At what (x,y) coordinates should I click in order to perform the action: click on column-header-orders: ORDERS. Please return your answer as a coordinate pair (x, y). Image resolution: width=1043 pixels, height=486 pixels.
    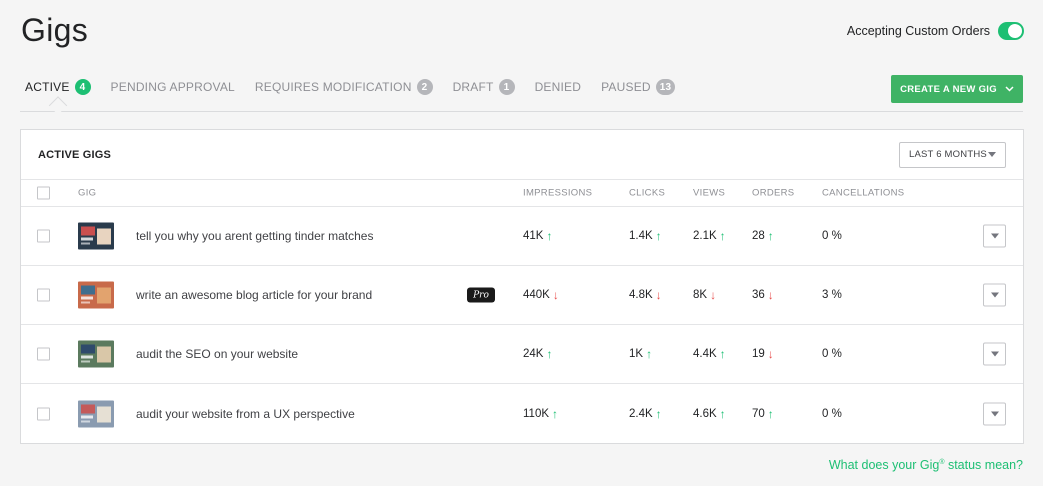
    Looking at the image, I should click on (773, 193).